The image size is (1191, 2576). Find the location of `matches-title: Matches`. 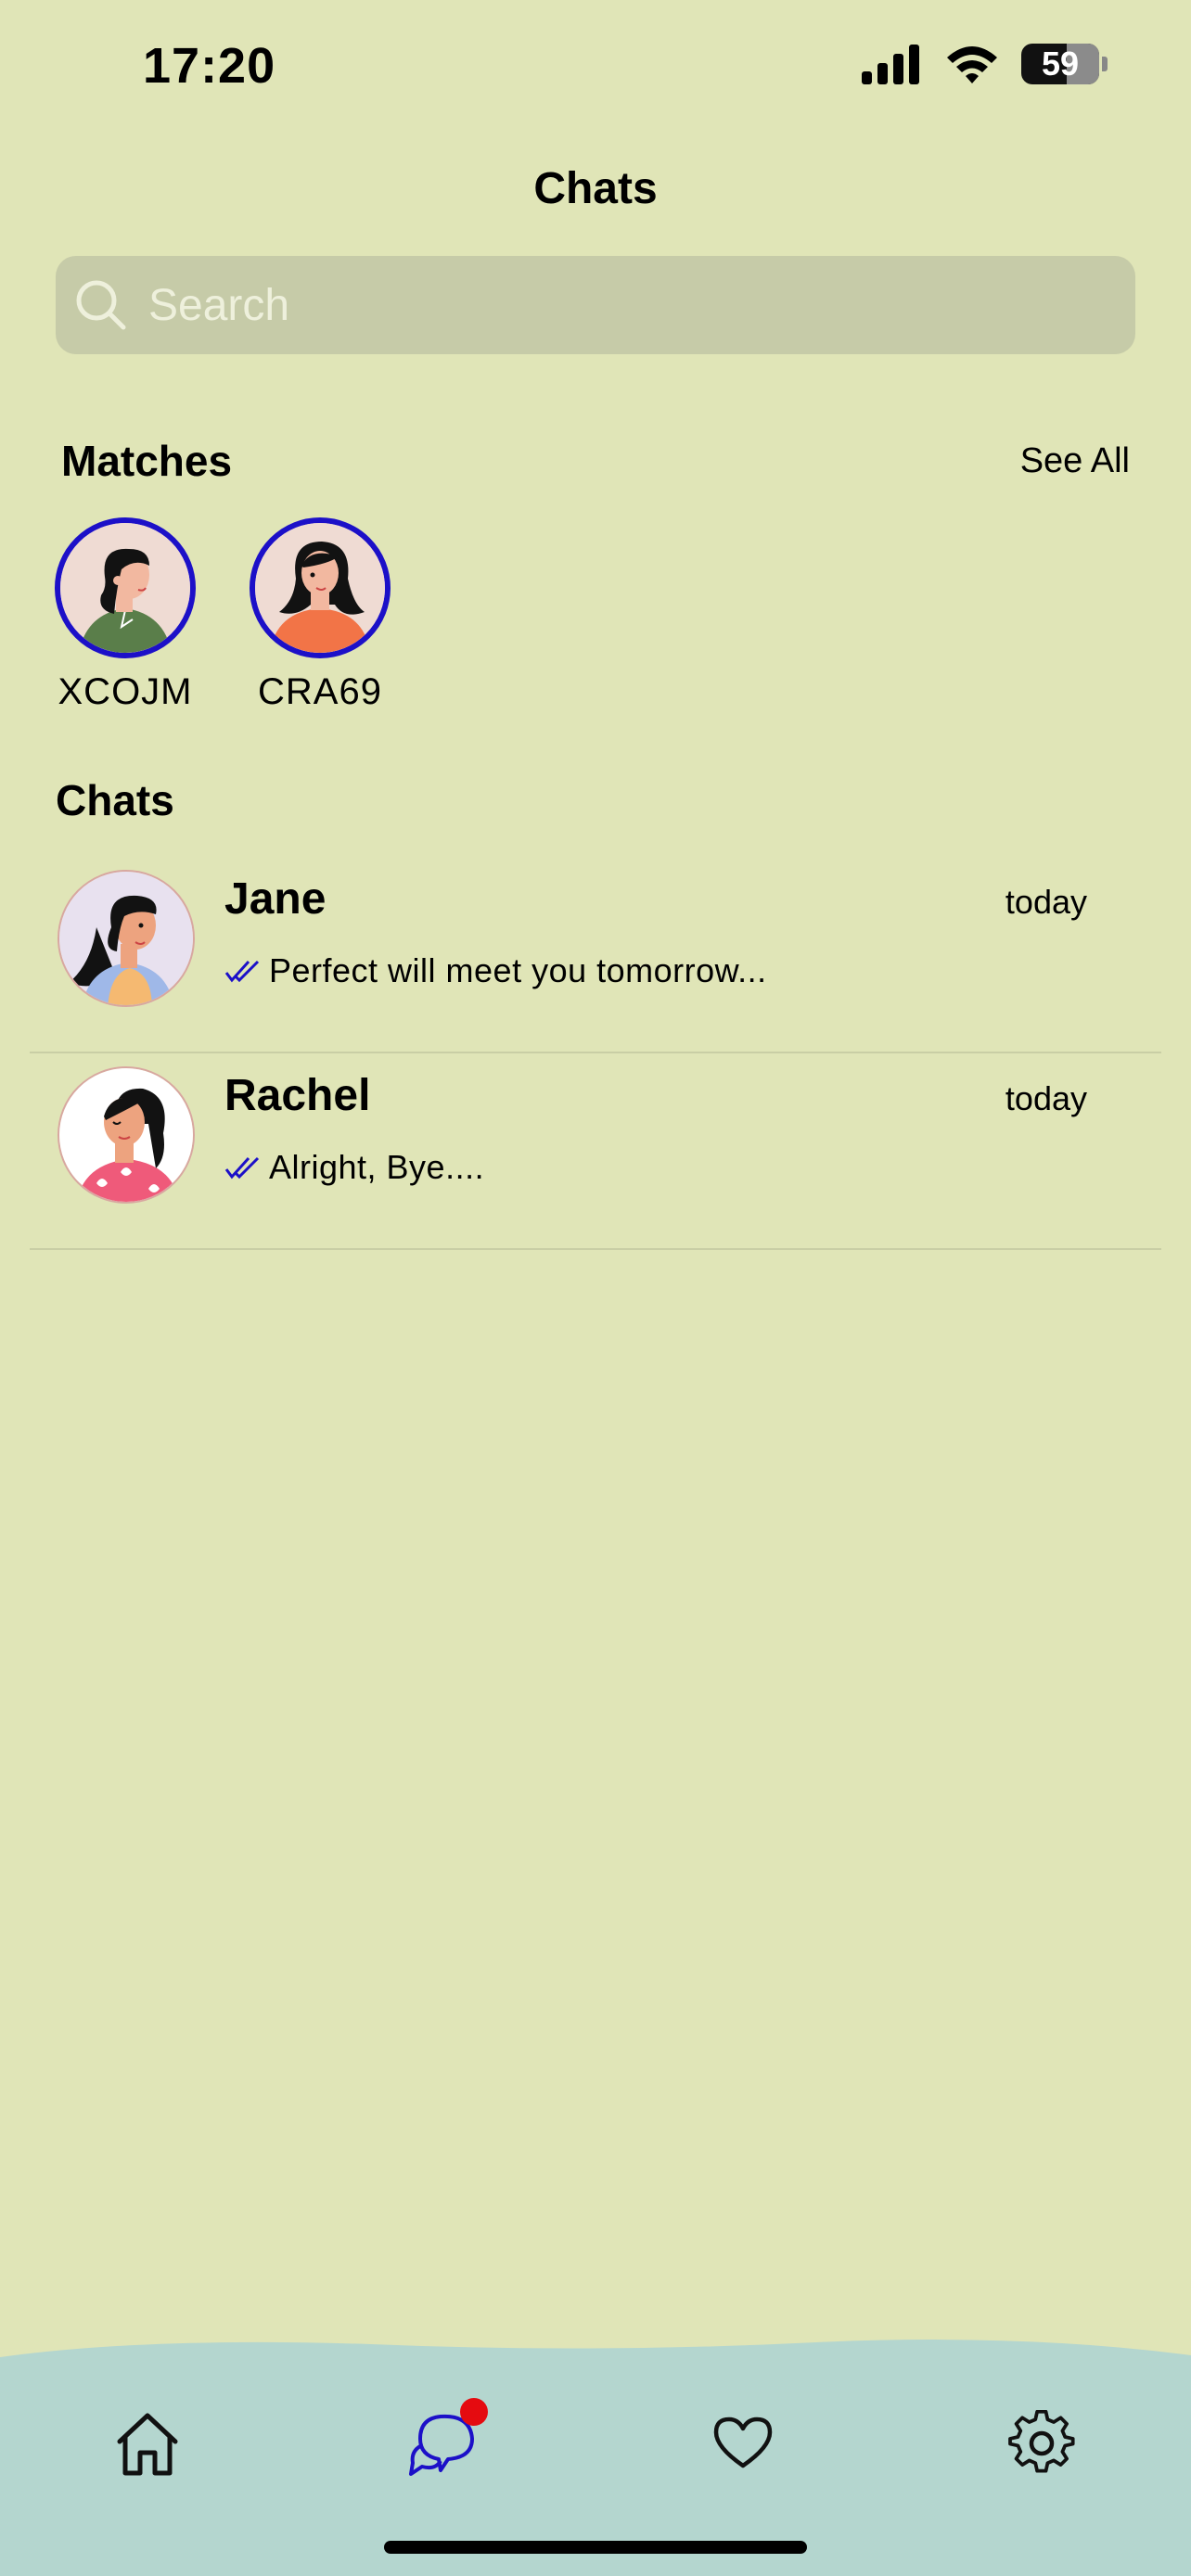

matches-title: Matches is located at coordinates (147, 461).